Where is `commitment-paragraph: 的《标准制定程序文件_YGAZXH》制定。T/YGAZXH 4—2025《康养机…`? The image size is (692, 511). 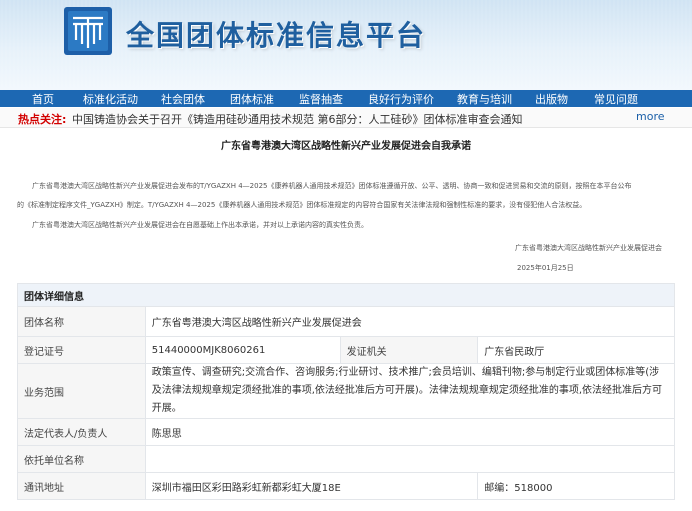 commitment-paragraph: 的《标准制定程序文件_YGAZXH》制定。T/YGAZXH 4—2025《康养机… is located at coordinates (302, 205).